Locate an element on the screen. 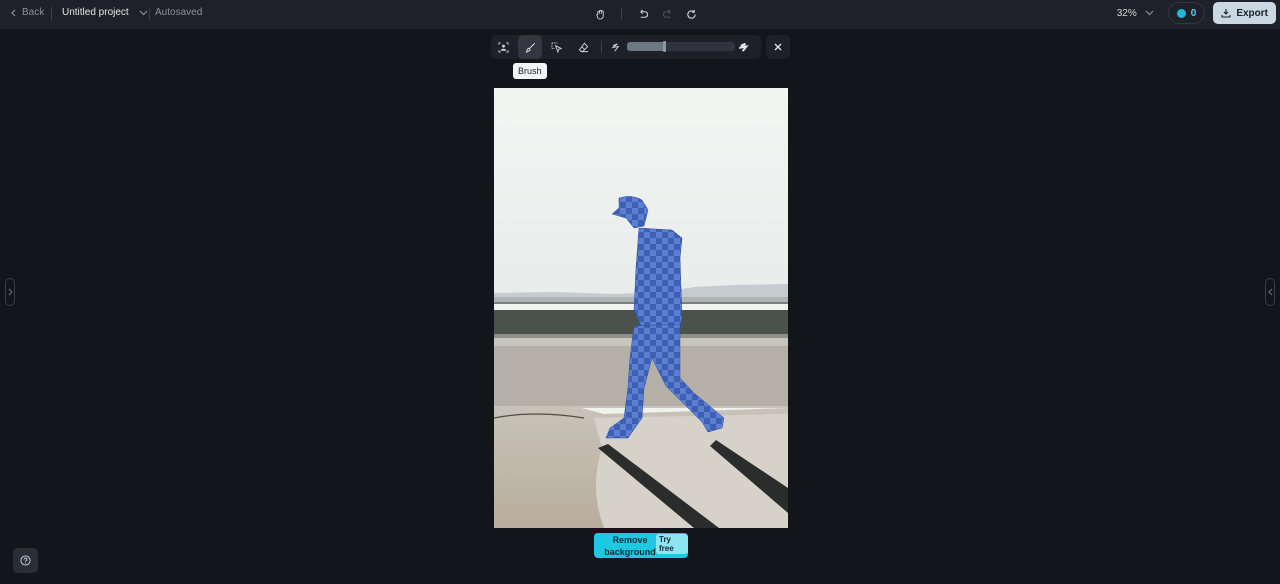  credits-badge: 0 is located at coordinates (1186, 13).